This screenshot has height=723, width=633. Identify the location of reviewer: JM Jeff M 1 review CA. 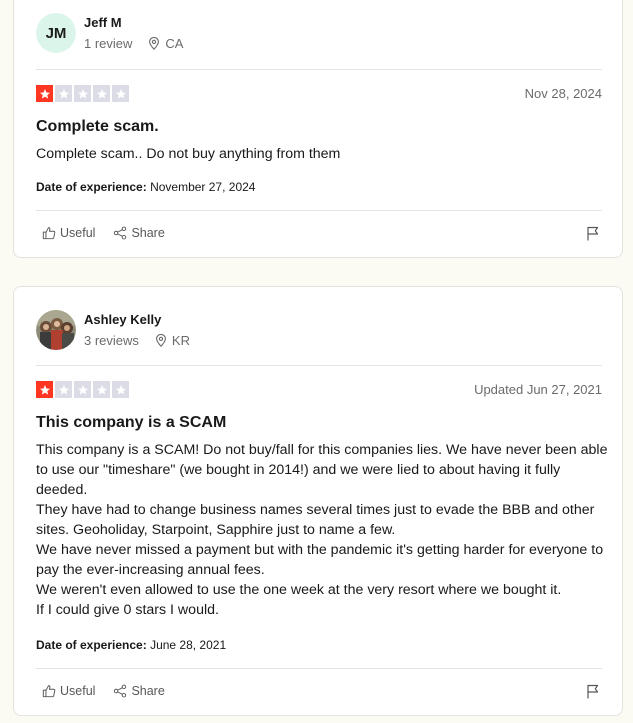
(109, 33).